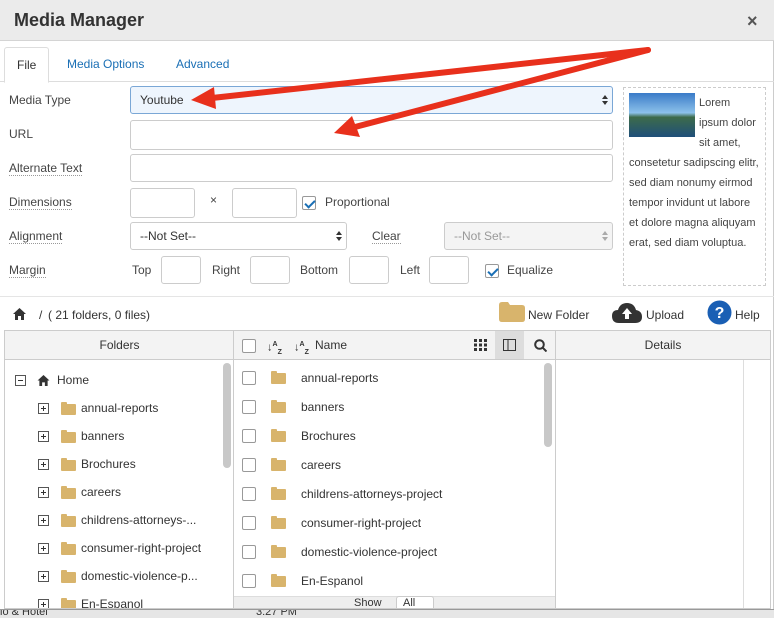 This screenshot has height=618, width=774. What do you see at coordinates (371, 168) in the screenshot?
I see `alt-text-input` at bounding box center [371, 168].